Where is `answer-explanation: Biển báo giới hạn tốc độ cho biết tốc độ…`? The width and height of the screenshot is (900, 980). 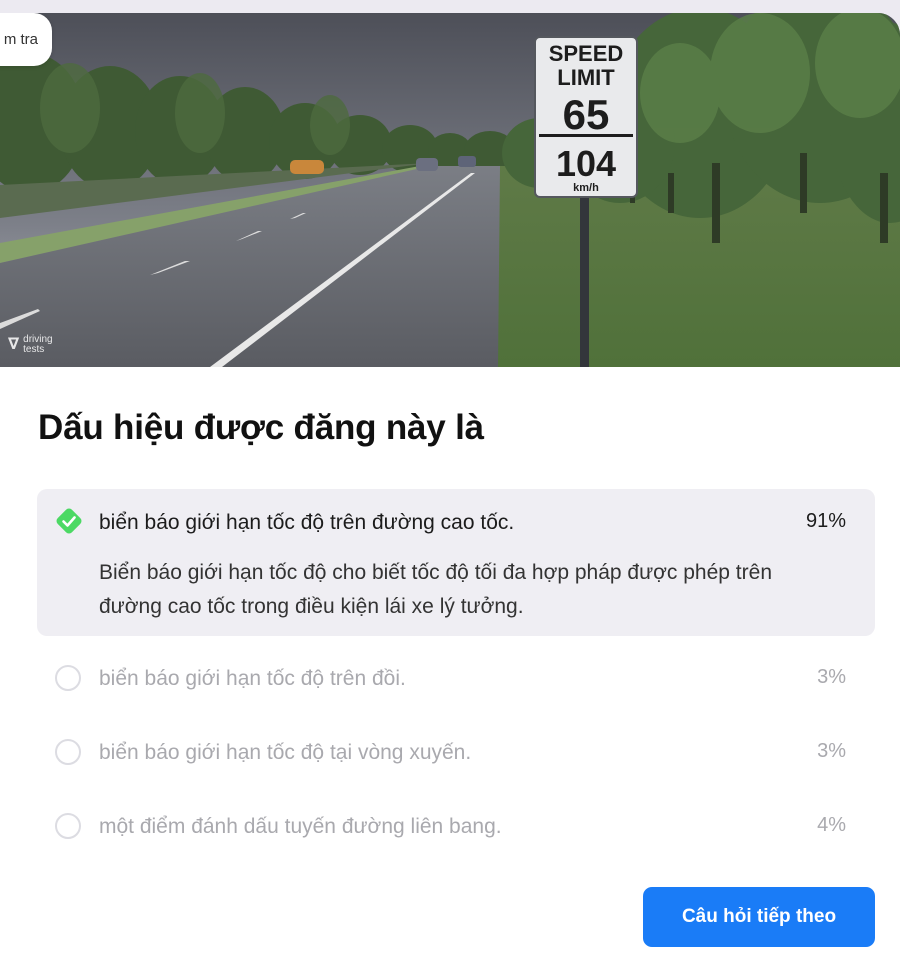
answer-explanation: Biển báo giới hạn tốc độ cho biết tốc độ… is located at coordinates (435, 589).